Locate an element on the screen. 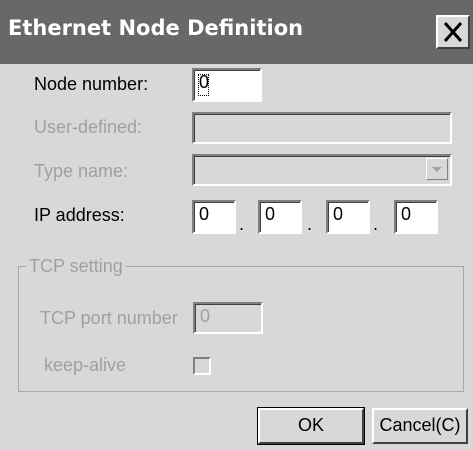  chevron-down-icon is located at coordinates (437, 169).